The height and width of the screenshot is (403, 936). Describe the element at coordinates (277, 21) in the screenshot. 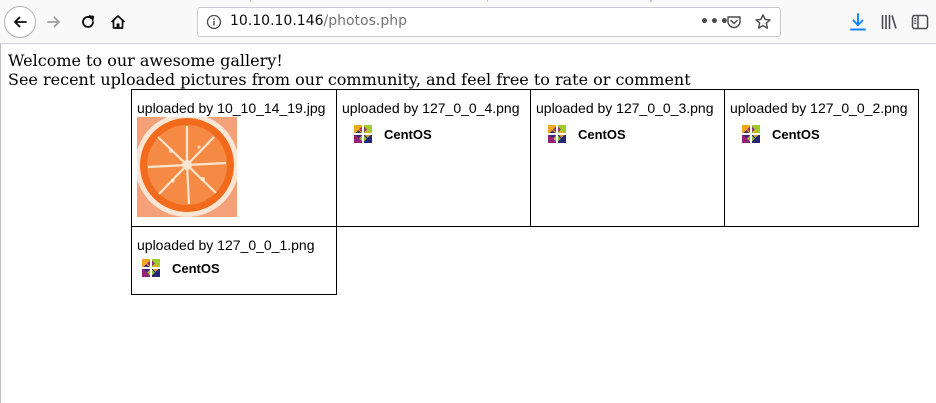

I see `url-host: 10.10.10.146` at that location.